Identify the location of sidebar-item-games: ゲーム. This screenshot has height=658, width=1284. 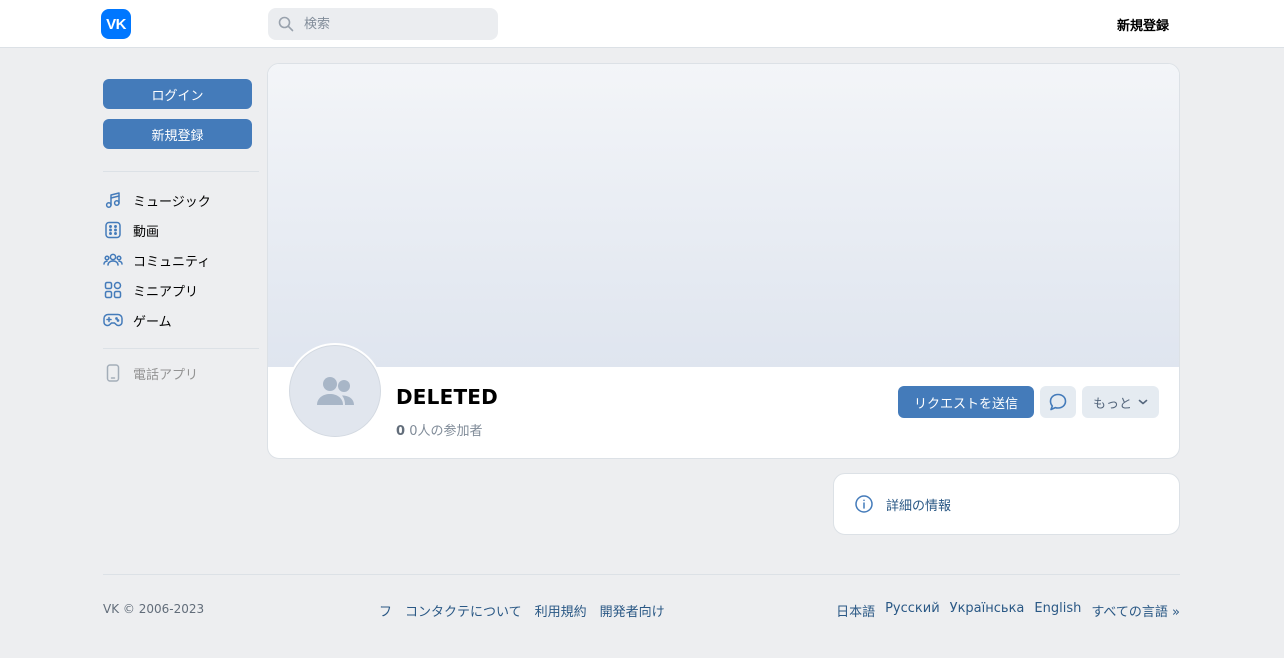
(181, 320).